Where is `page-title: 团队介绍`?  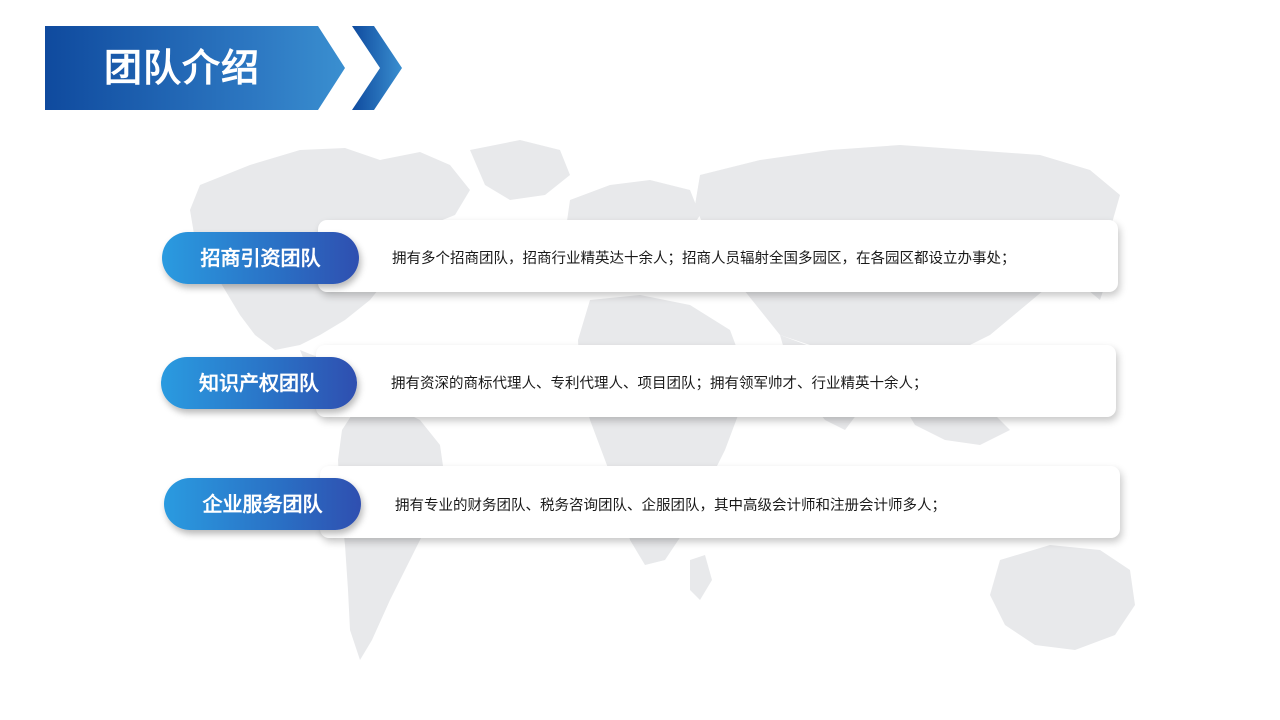 page-title: 团队介绍 is located at coordinates (182, 68).